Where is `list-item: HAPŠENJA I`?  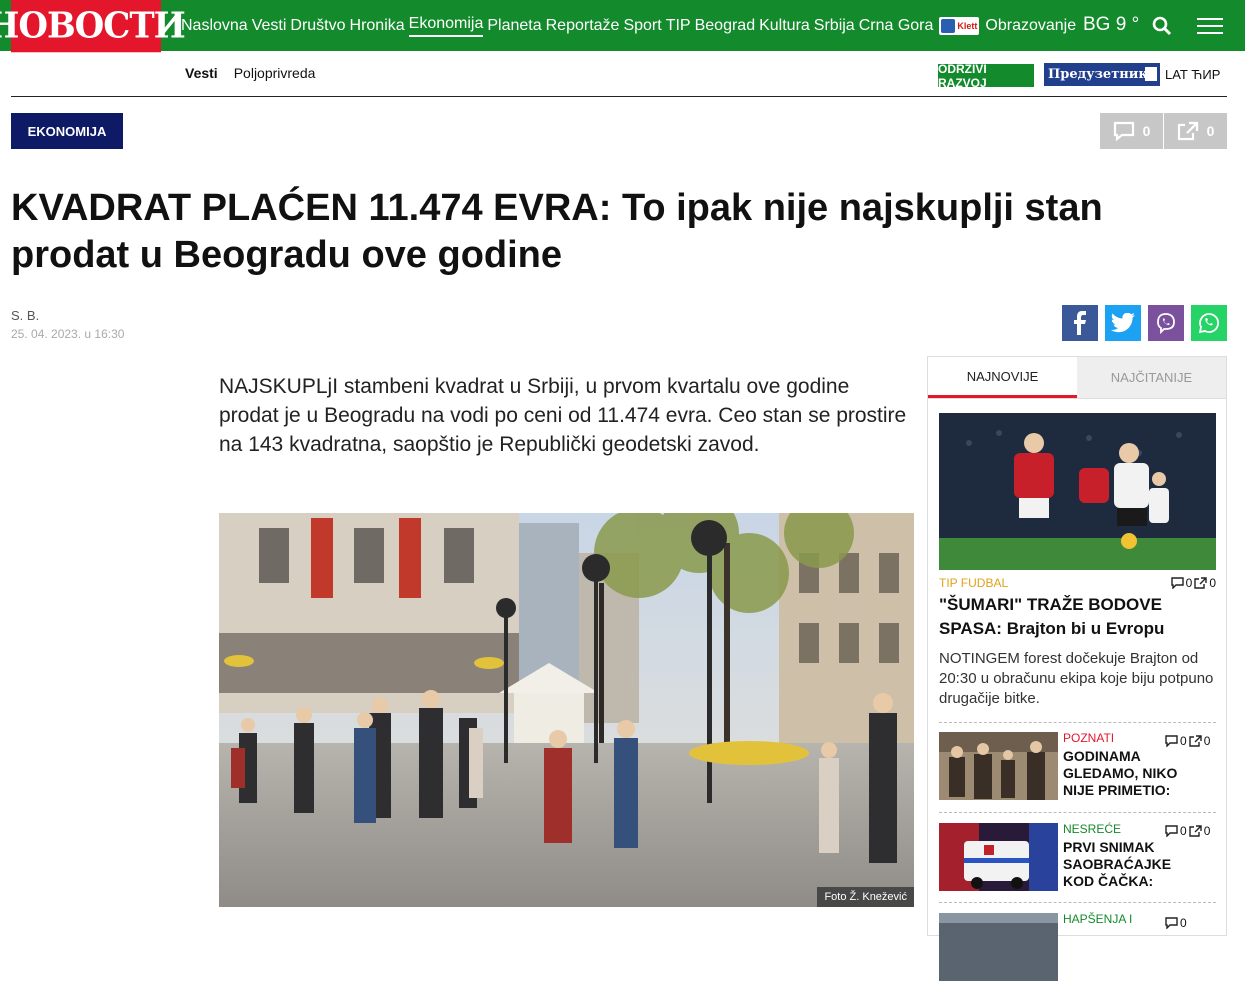
list-item: HAPŠENJA I is located at coordinates (1139, 919).